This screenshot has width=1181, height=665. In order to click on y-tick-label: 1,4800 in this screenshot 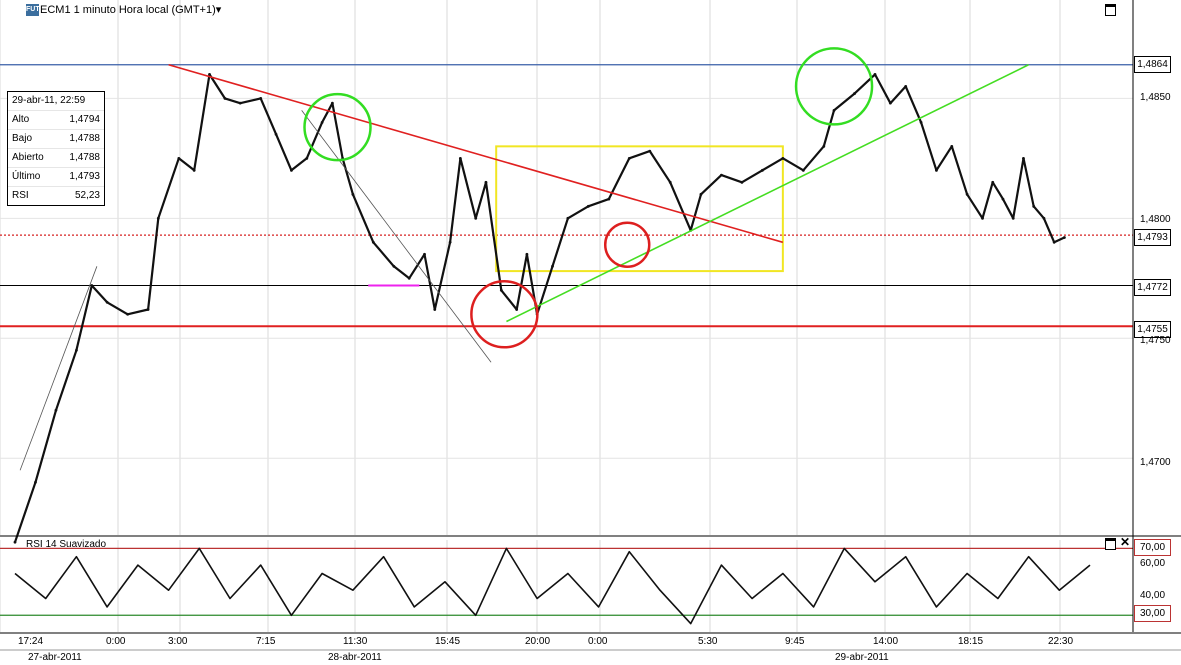, I will do `click(1155, 219)`.